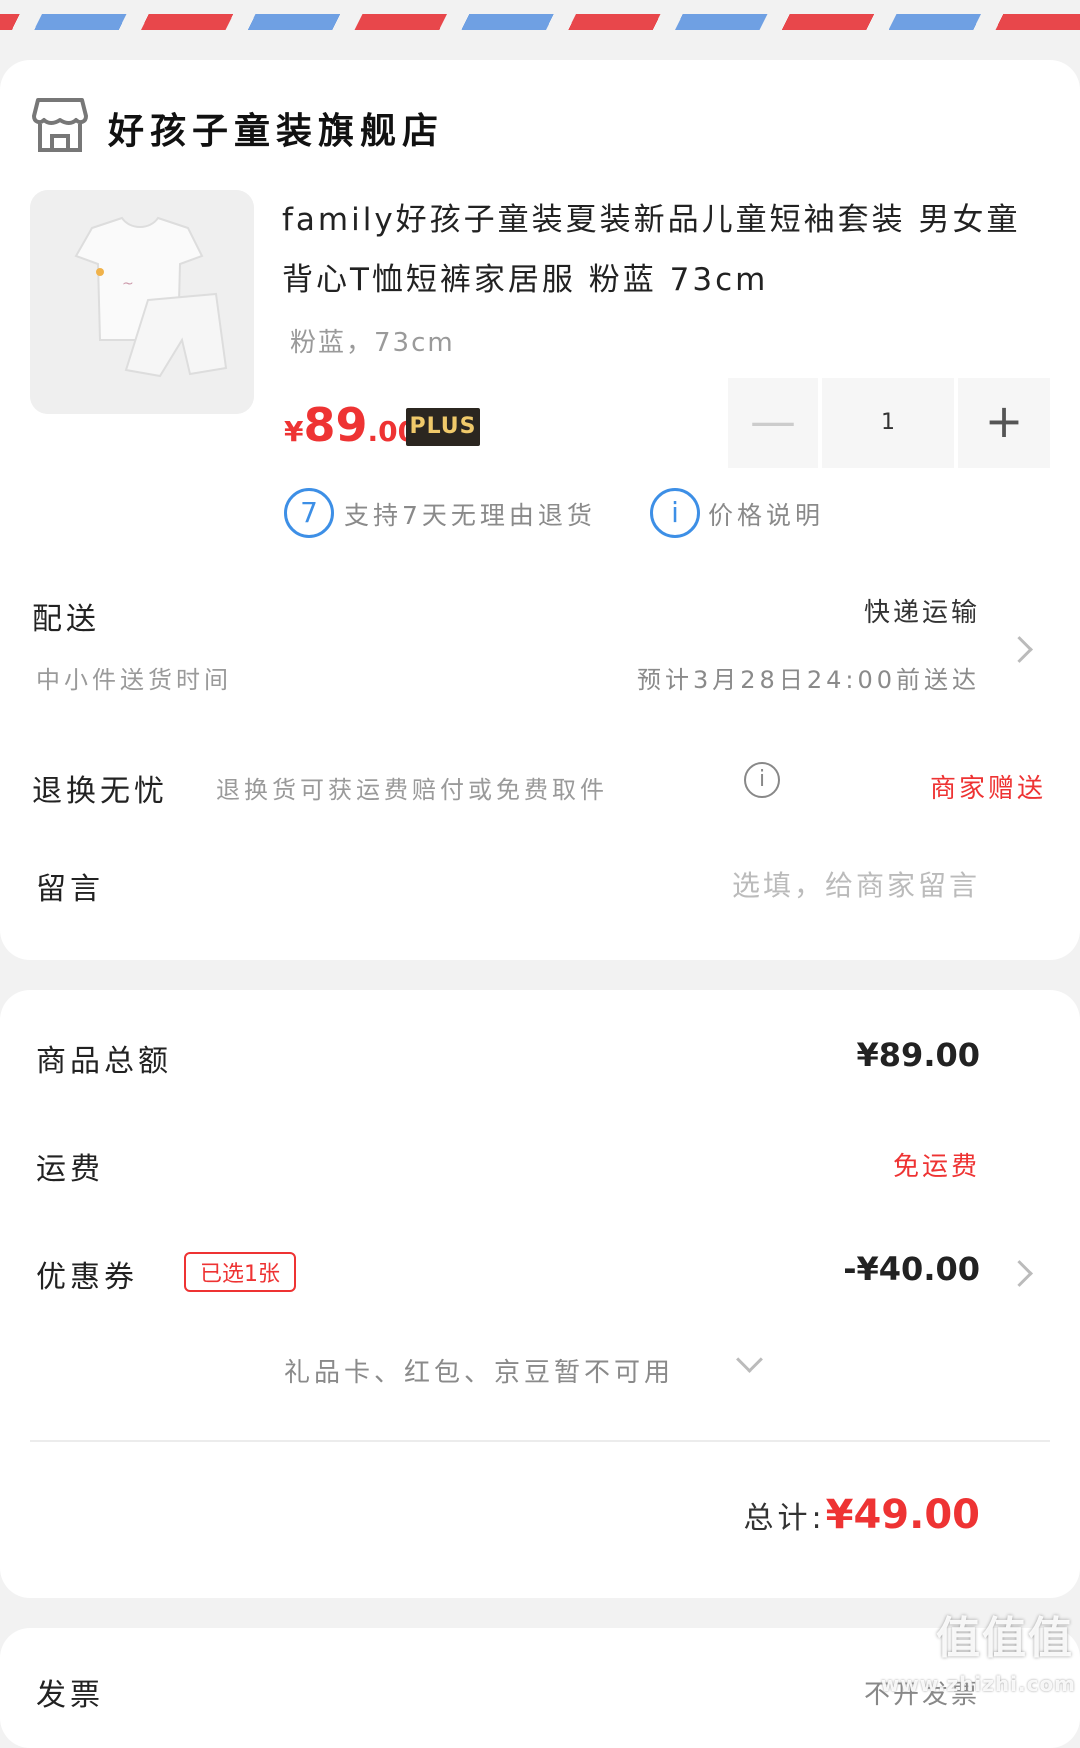 This screenshot has height=1748, width=1080. What do you see at coordinates (412, 790) in the screenshot?
I see `return-service-desc: 退换货可获运费赔付或免费取件` at bounding box center [412, 790].